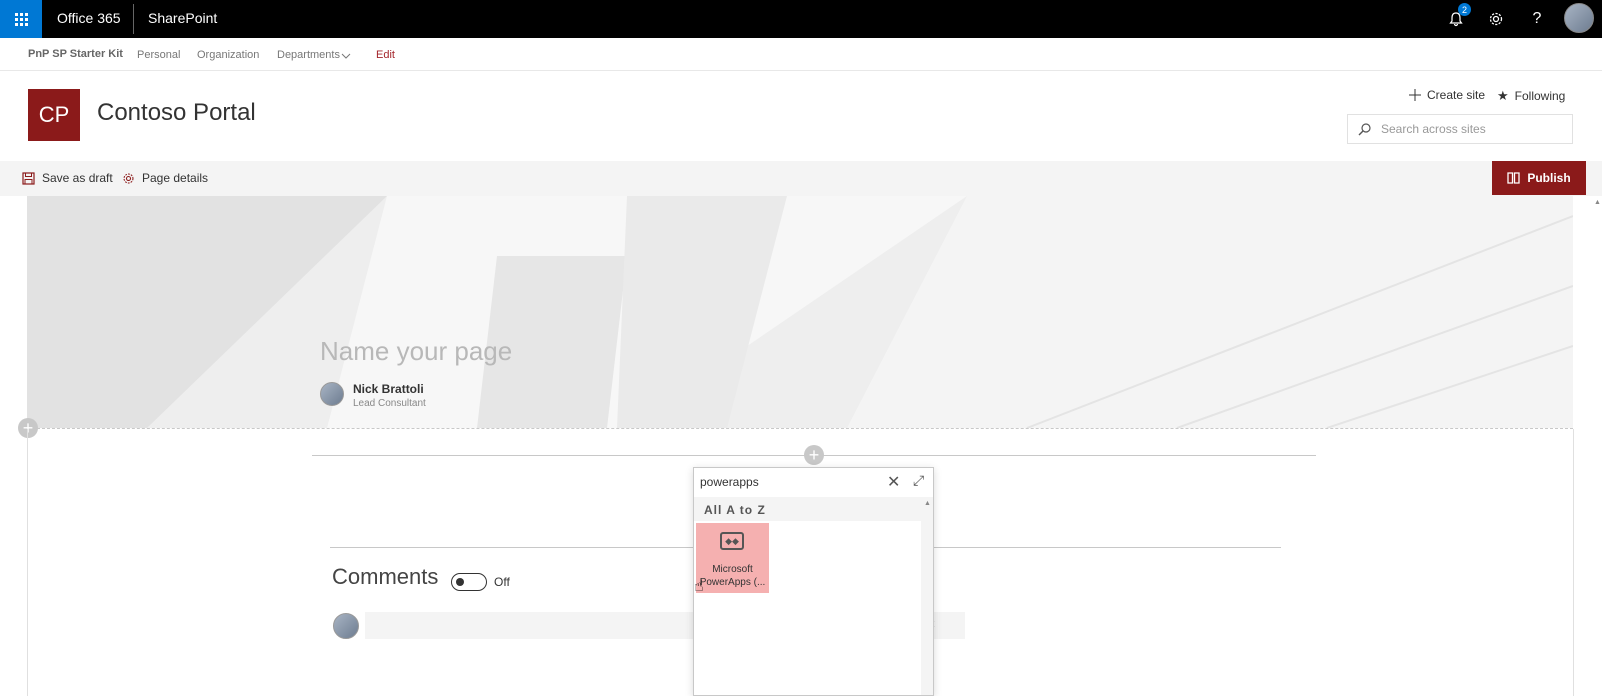  Describe the element at coordinates (308, 55) in the screenshot. I see `hub-link-departments: Departments` at that location.